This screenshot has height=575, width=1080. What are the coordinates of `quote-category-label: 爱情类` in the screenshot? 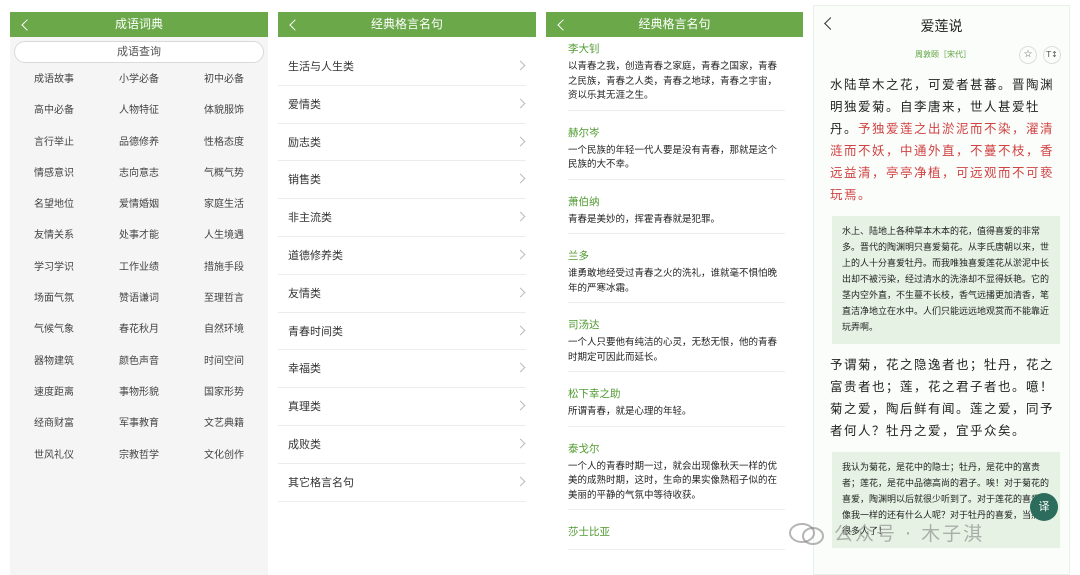 It's located at (304, 104).